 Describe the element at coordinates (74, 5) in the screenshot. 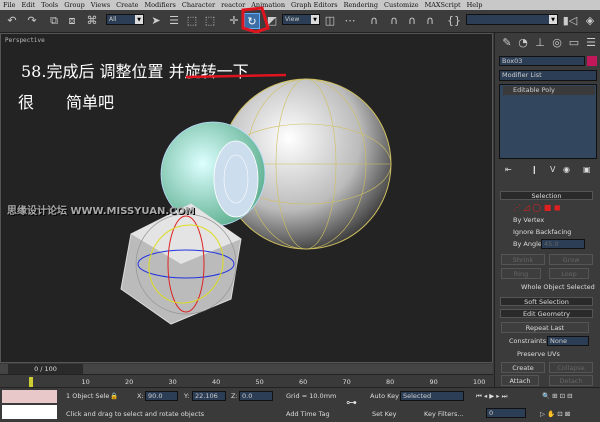

I see `menu-group: Group` at that location.